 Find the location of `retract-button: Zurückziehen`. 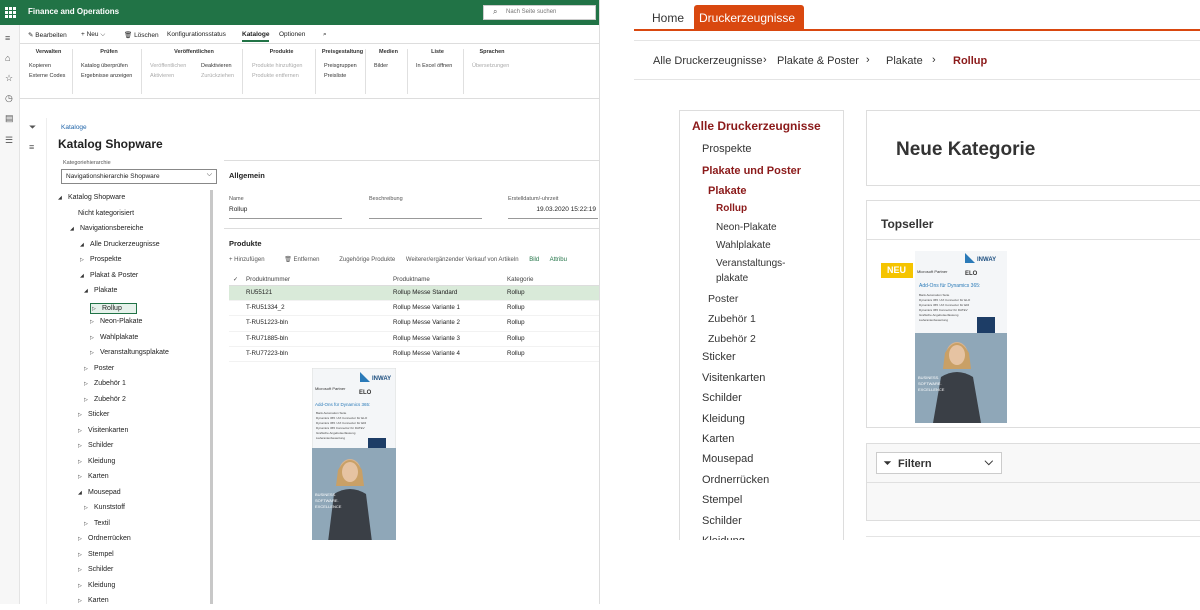

retract-button: Zurückziehen is located at coordinates (217, 76).